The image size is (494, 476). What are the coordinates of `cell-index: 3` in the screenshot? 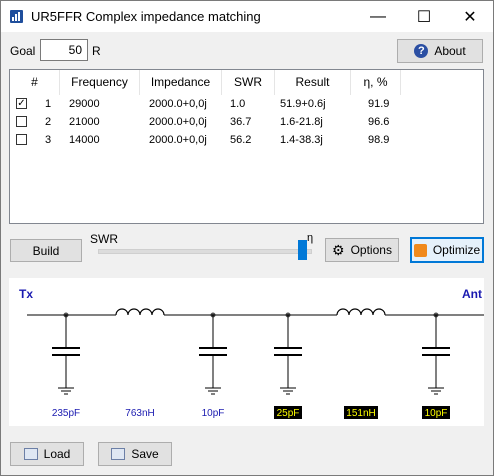 It's located at (48, 140).